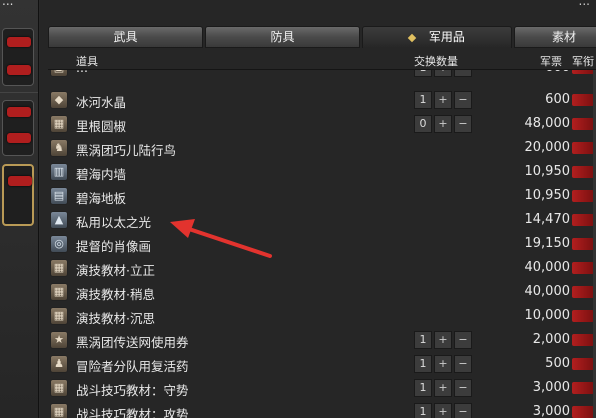 This screenshot has width=596, height=418. What do you see at coordinates (125, 37) in the screenshot?
I see `tab-weapons: 武具` at bounding box center [125, 37].